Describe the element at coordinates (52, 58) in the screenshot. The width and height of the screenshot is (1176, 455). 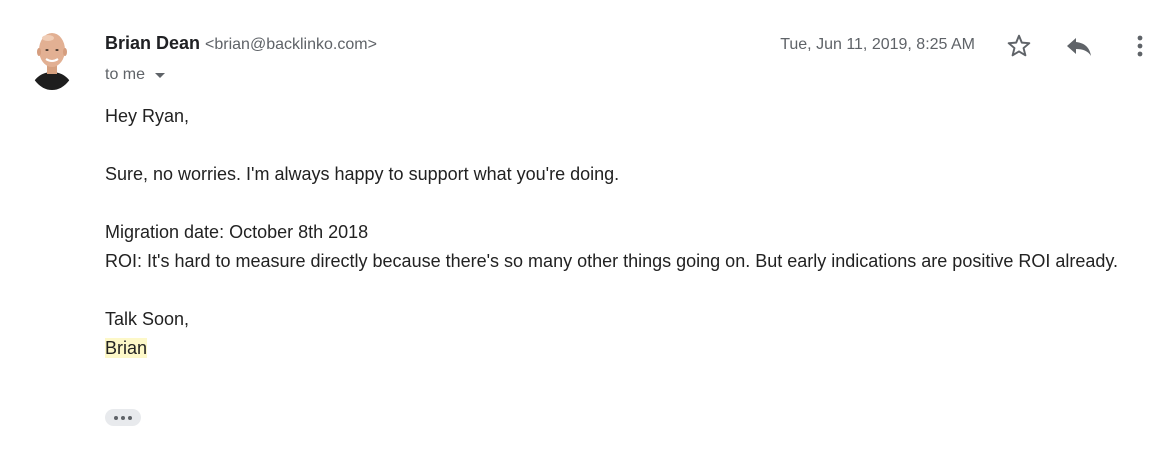
I see `avatar` at that location.